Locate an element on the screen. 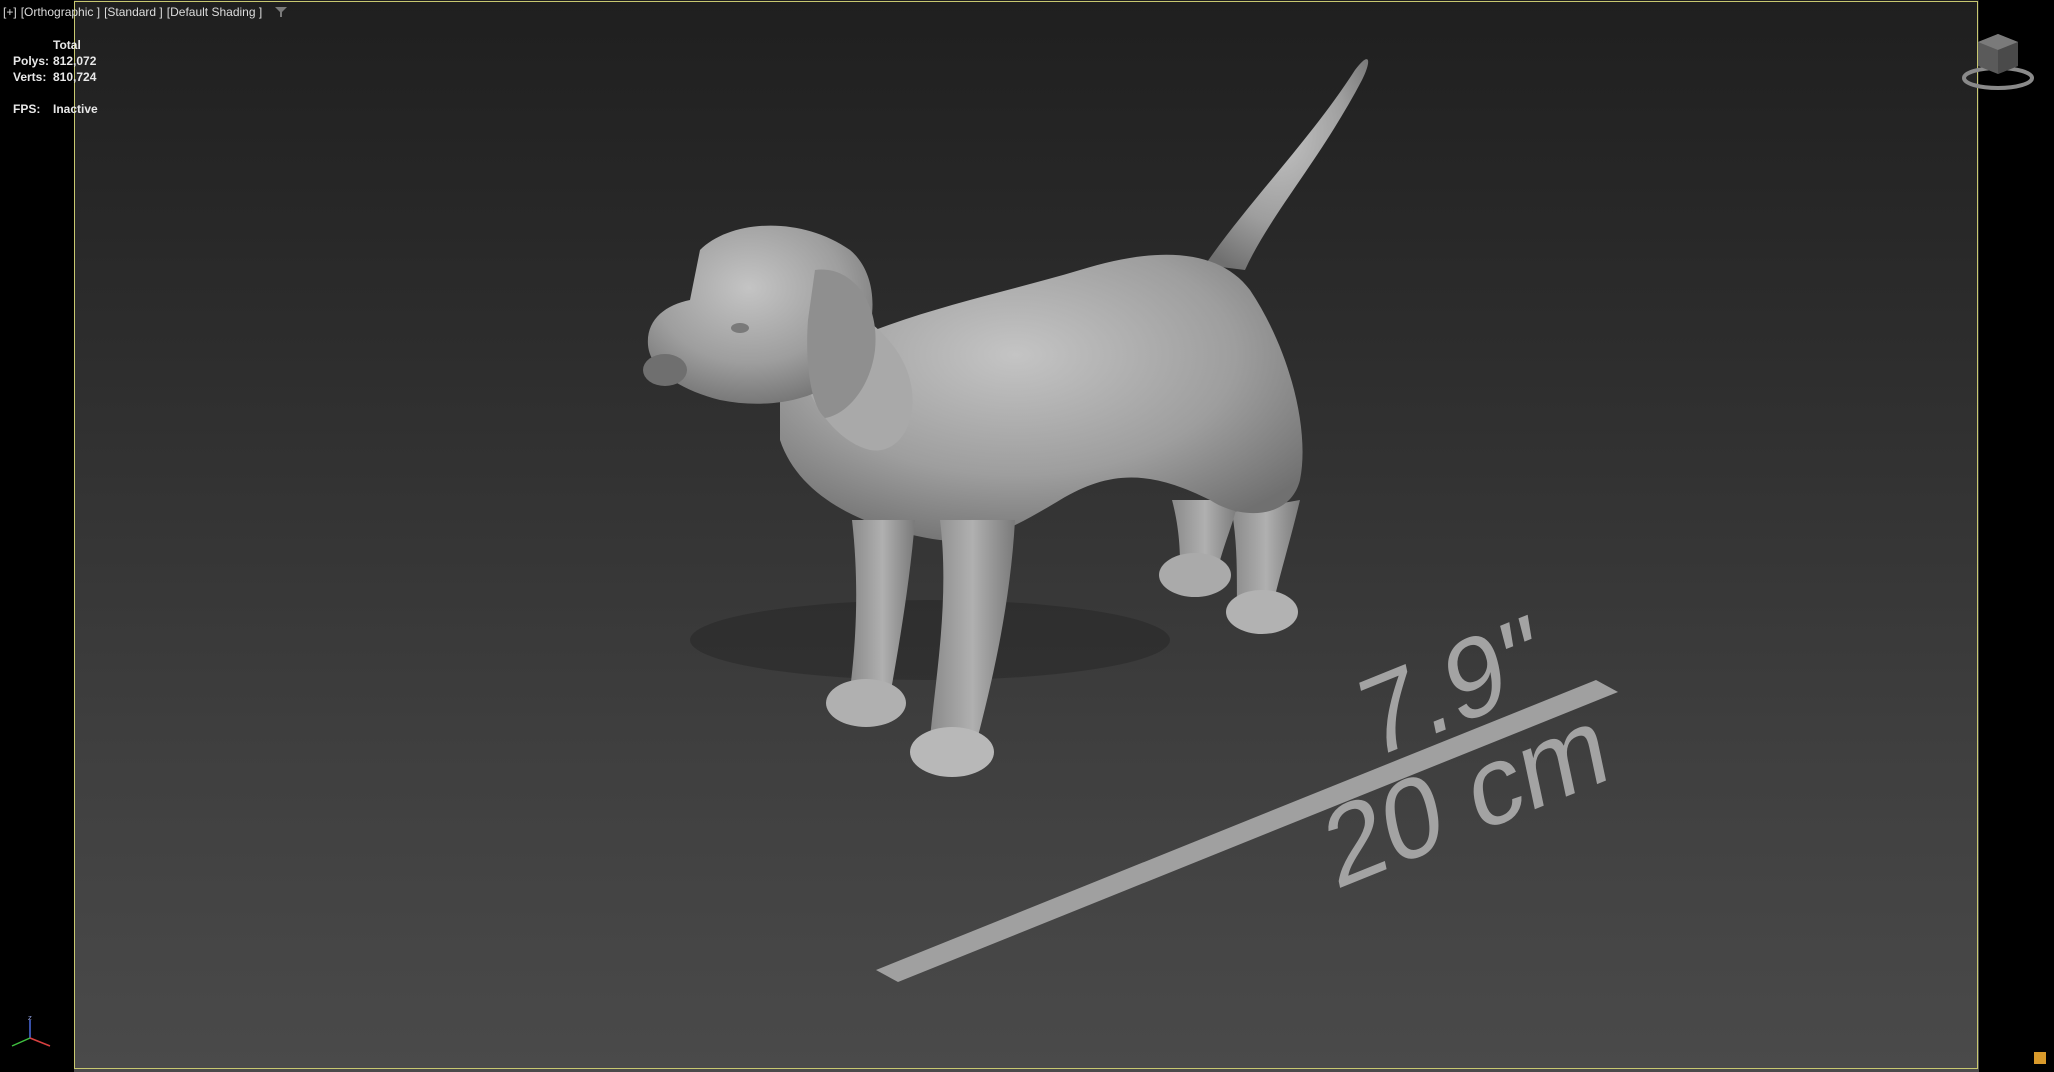 This screenshot has width=2054, height=1072. viewport-style-button: [Standard ] is located at coordinates (133, 12).